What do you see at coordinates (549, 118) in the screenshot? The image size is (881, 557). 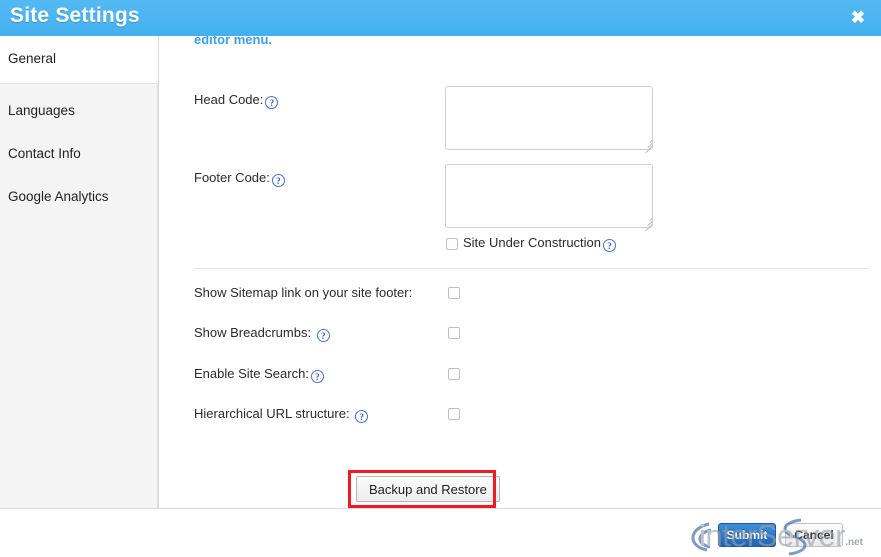 I see `head-code-textarea` at bounding box center [549, 118].